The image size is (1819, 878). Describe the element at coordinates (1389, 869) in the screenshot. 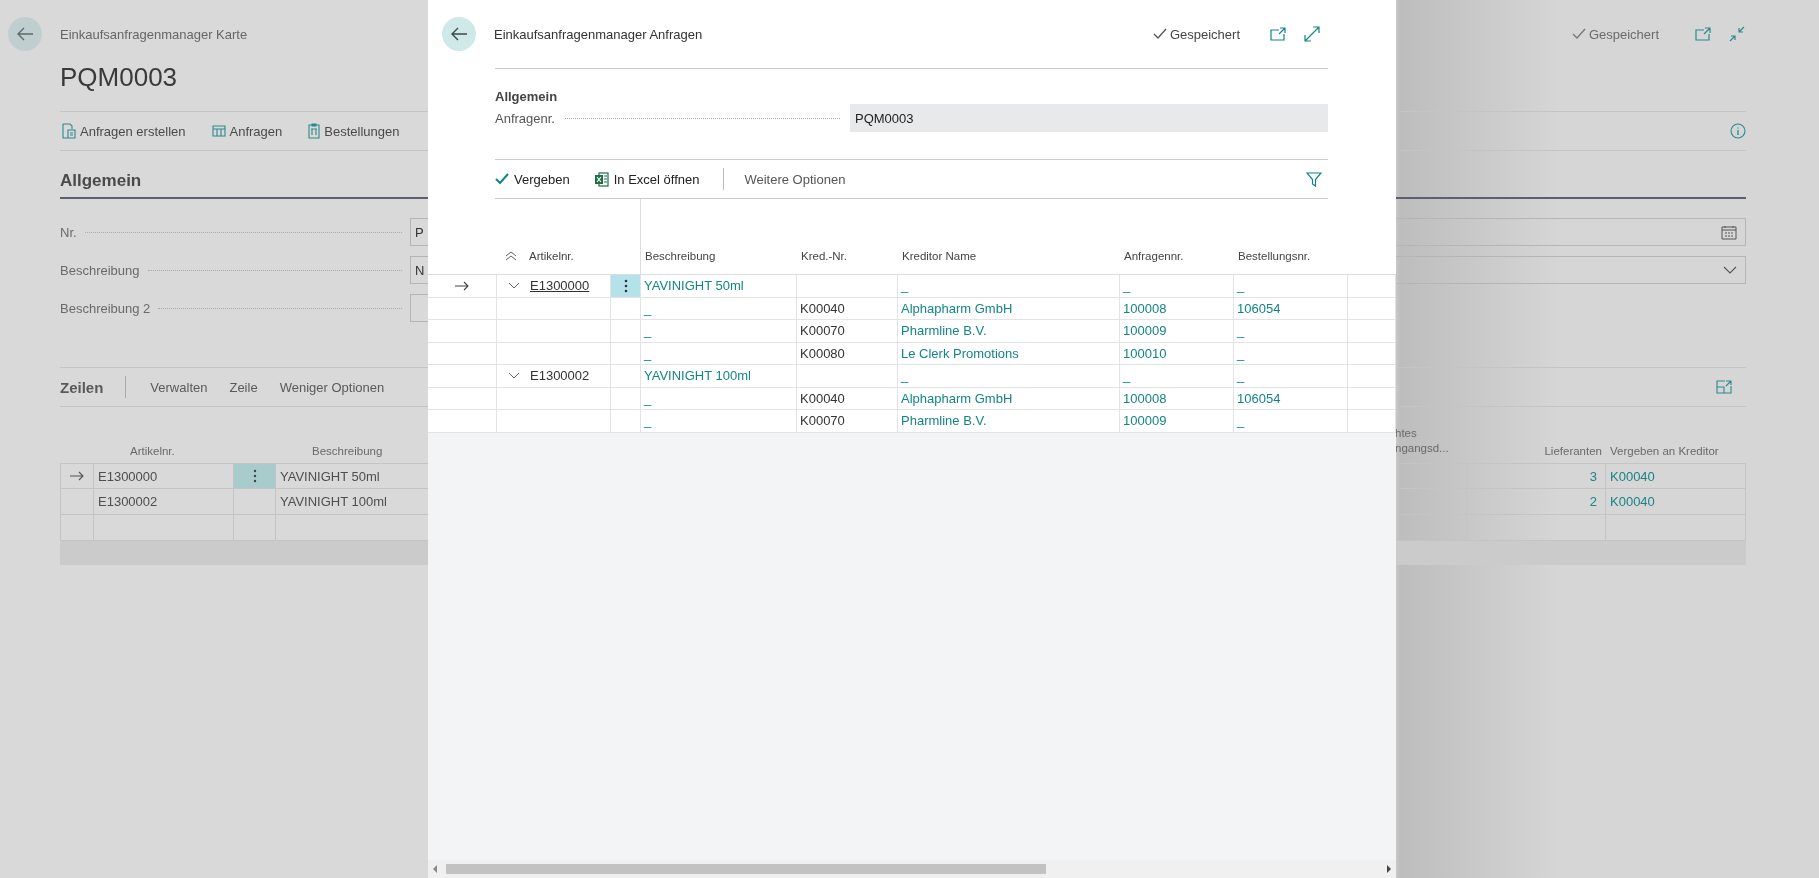

I see `scroll-right-icon` at that location.